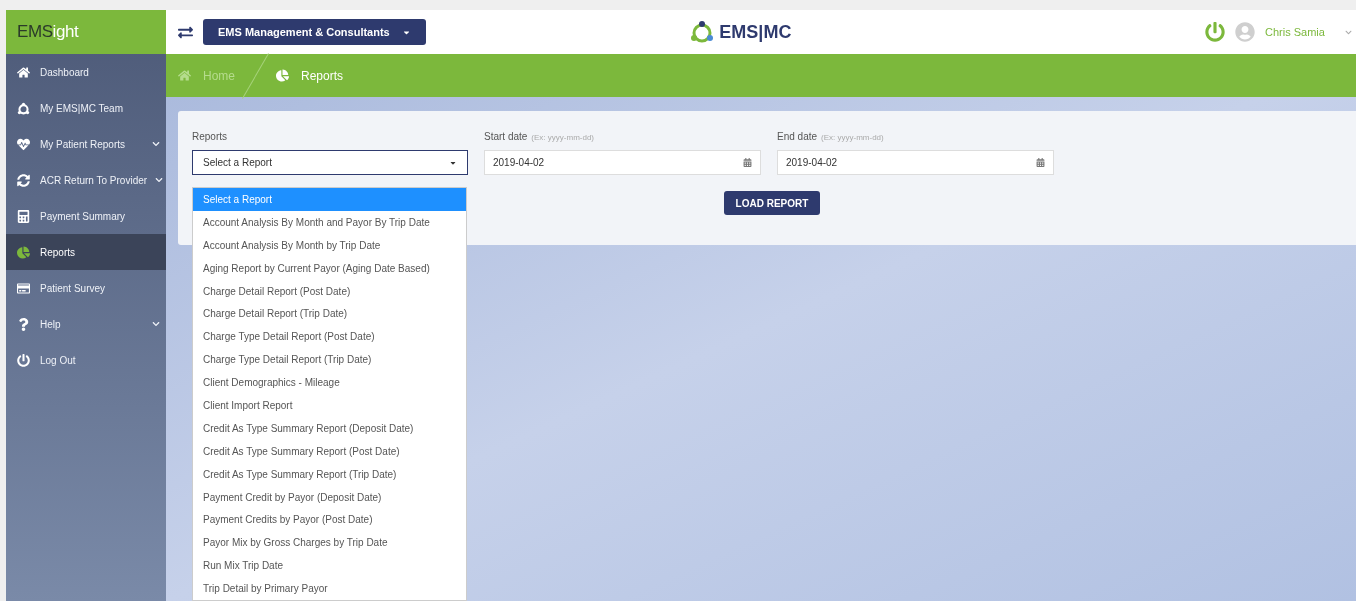 The height and width of the screenshot is (601, 1356). I want to click on sidebar-item: Patient Survey, so click(86, 288).